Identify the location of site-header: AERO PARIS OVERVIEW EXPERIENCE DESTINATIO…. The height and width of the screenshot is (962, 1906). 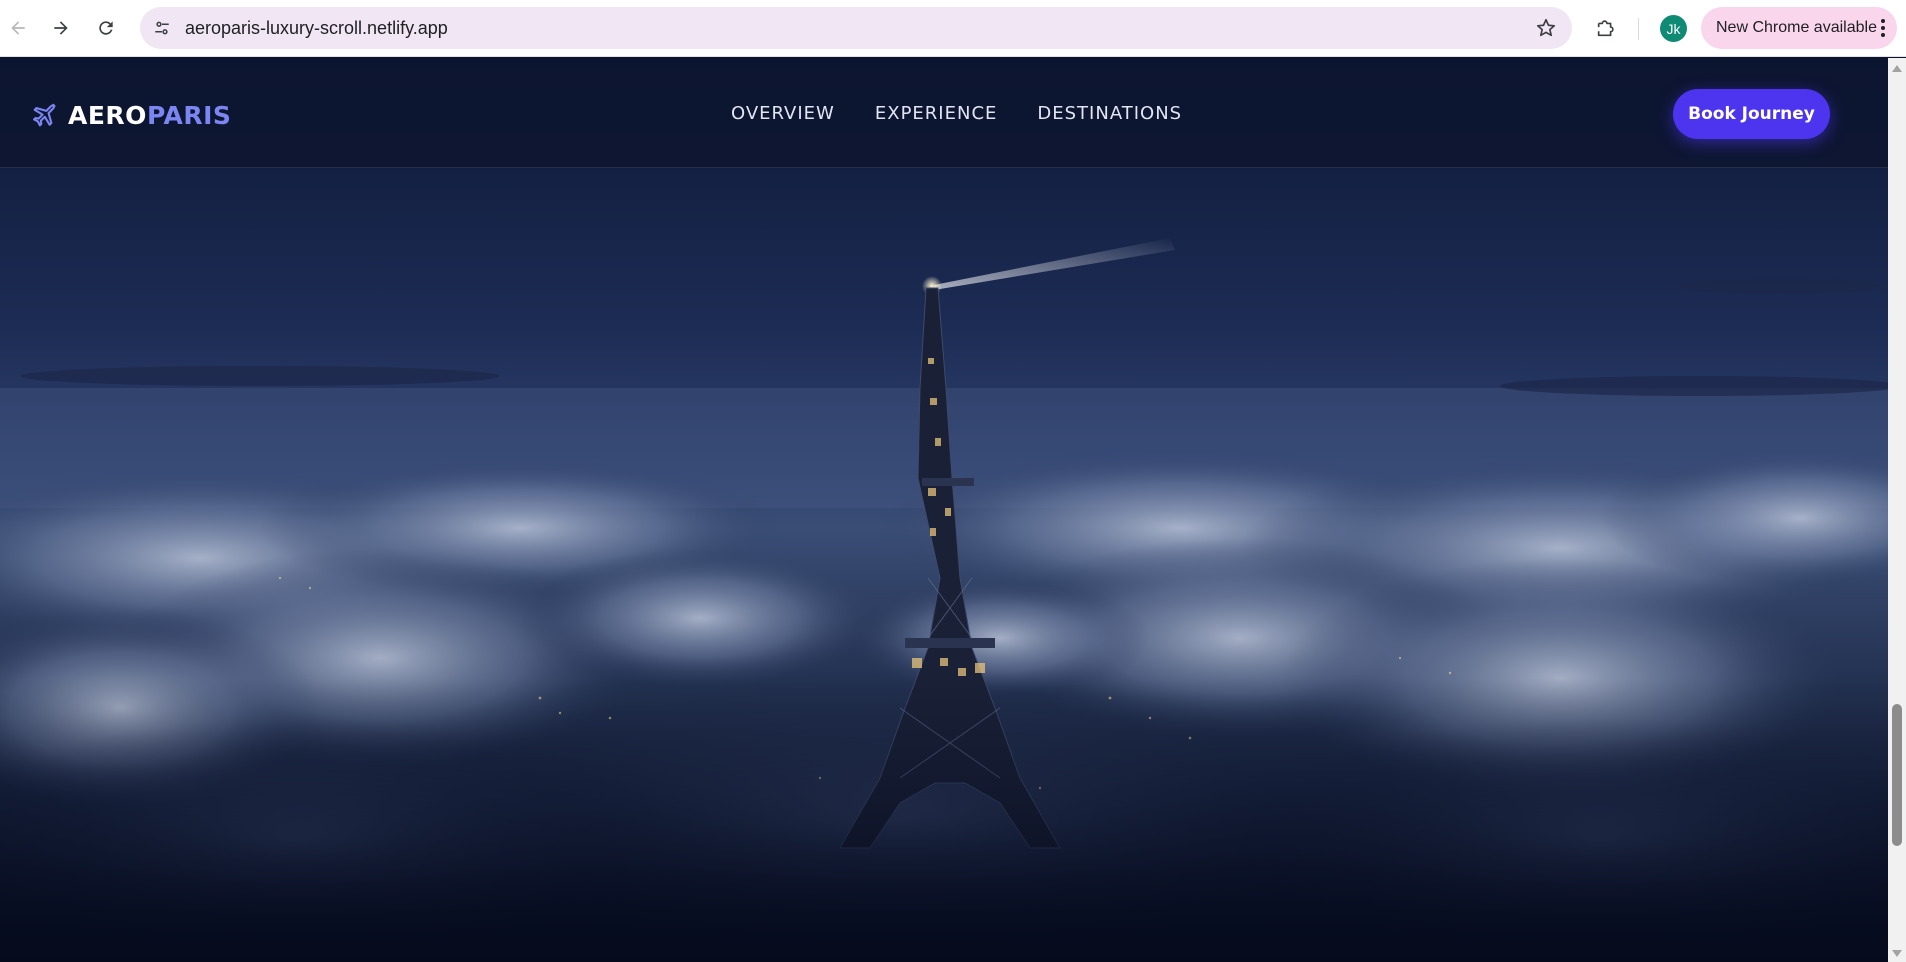
(944, 113).